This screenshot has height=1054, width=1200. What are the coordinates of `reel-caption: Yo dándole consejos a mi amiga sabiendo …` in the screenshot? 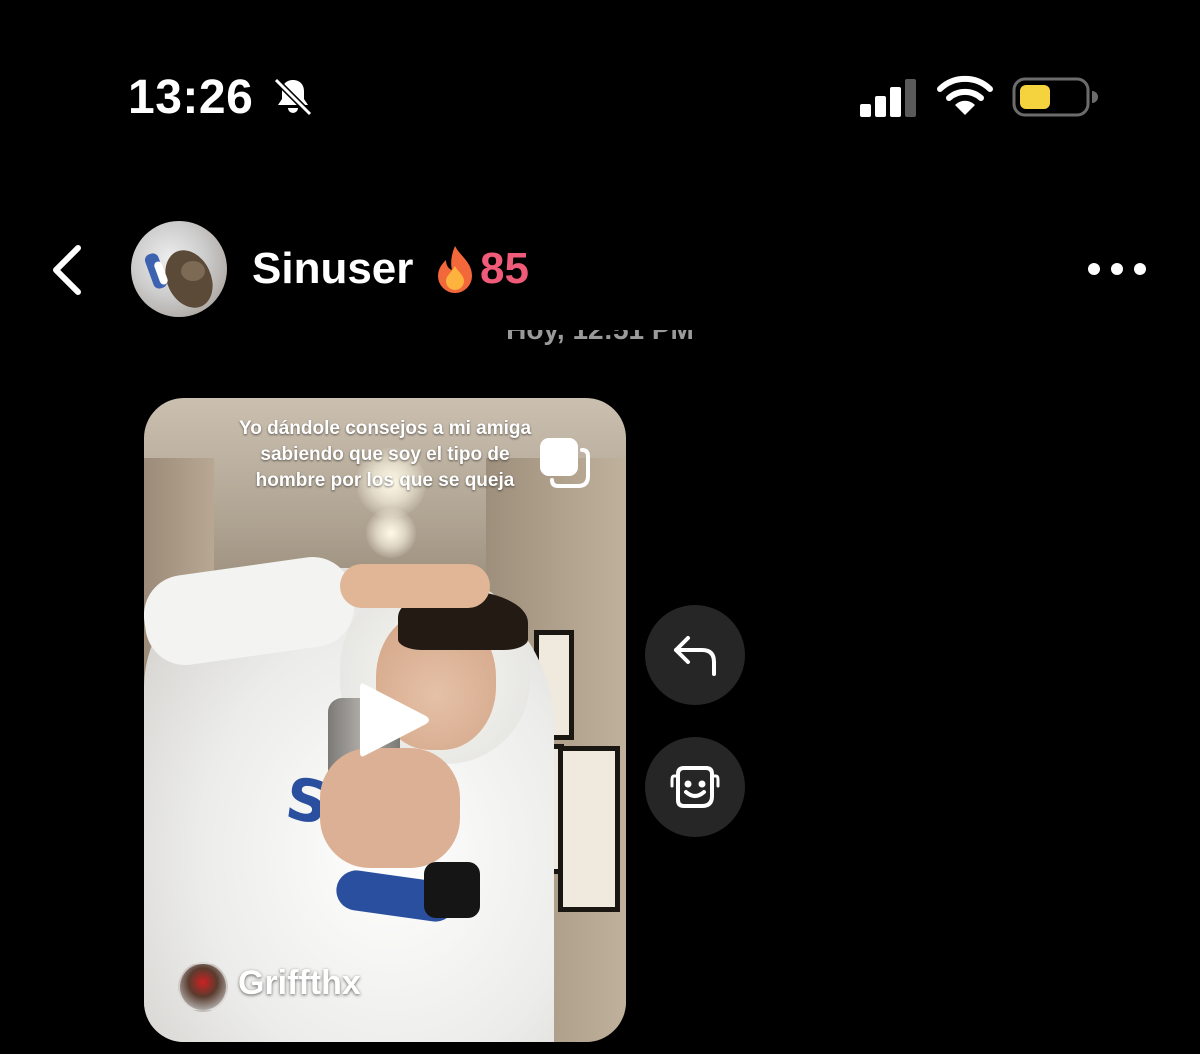 It's located at (385, 454).